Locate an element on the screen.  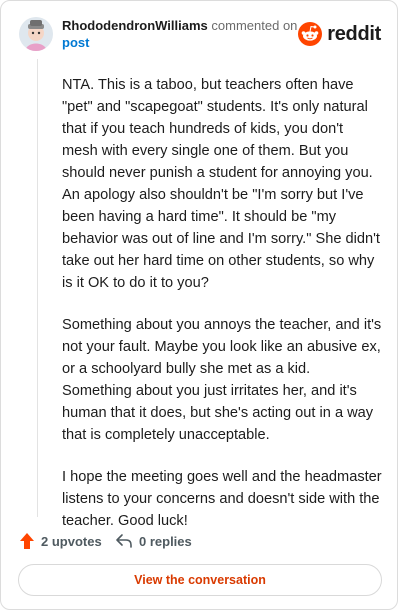
author-name: RhododendronWilliams is located at coordinates (135, 25).